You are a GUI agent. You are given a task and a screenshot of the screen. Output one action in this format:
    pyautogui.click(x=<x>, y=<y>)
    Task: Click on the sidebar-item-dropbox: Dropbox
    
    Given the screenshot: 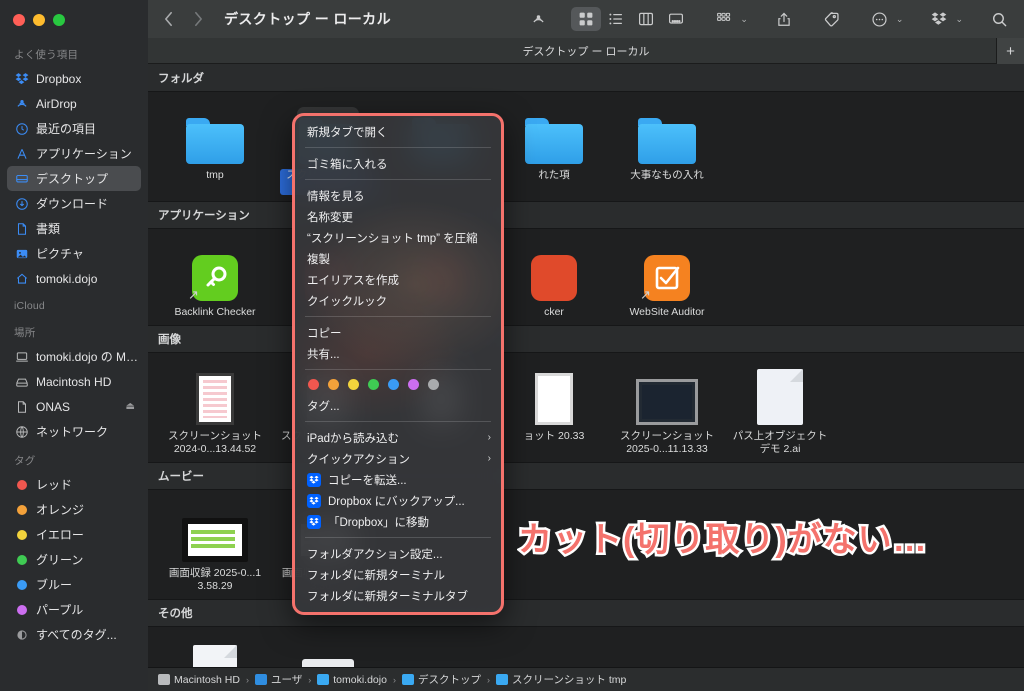 What is the action you would take?
    pyautogui.click(x=74, y=78)
    